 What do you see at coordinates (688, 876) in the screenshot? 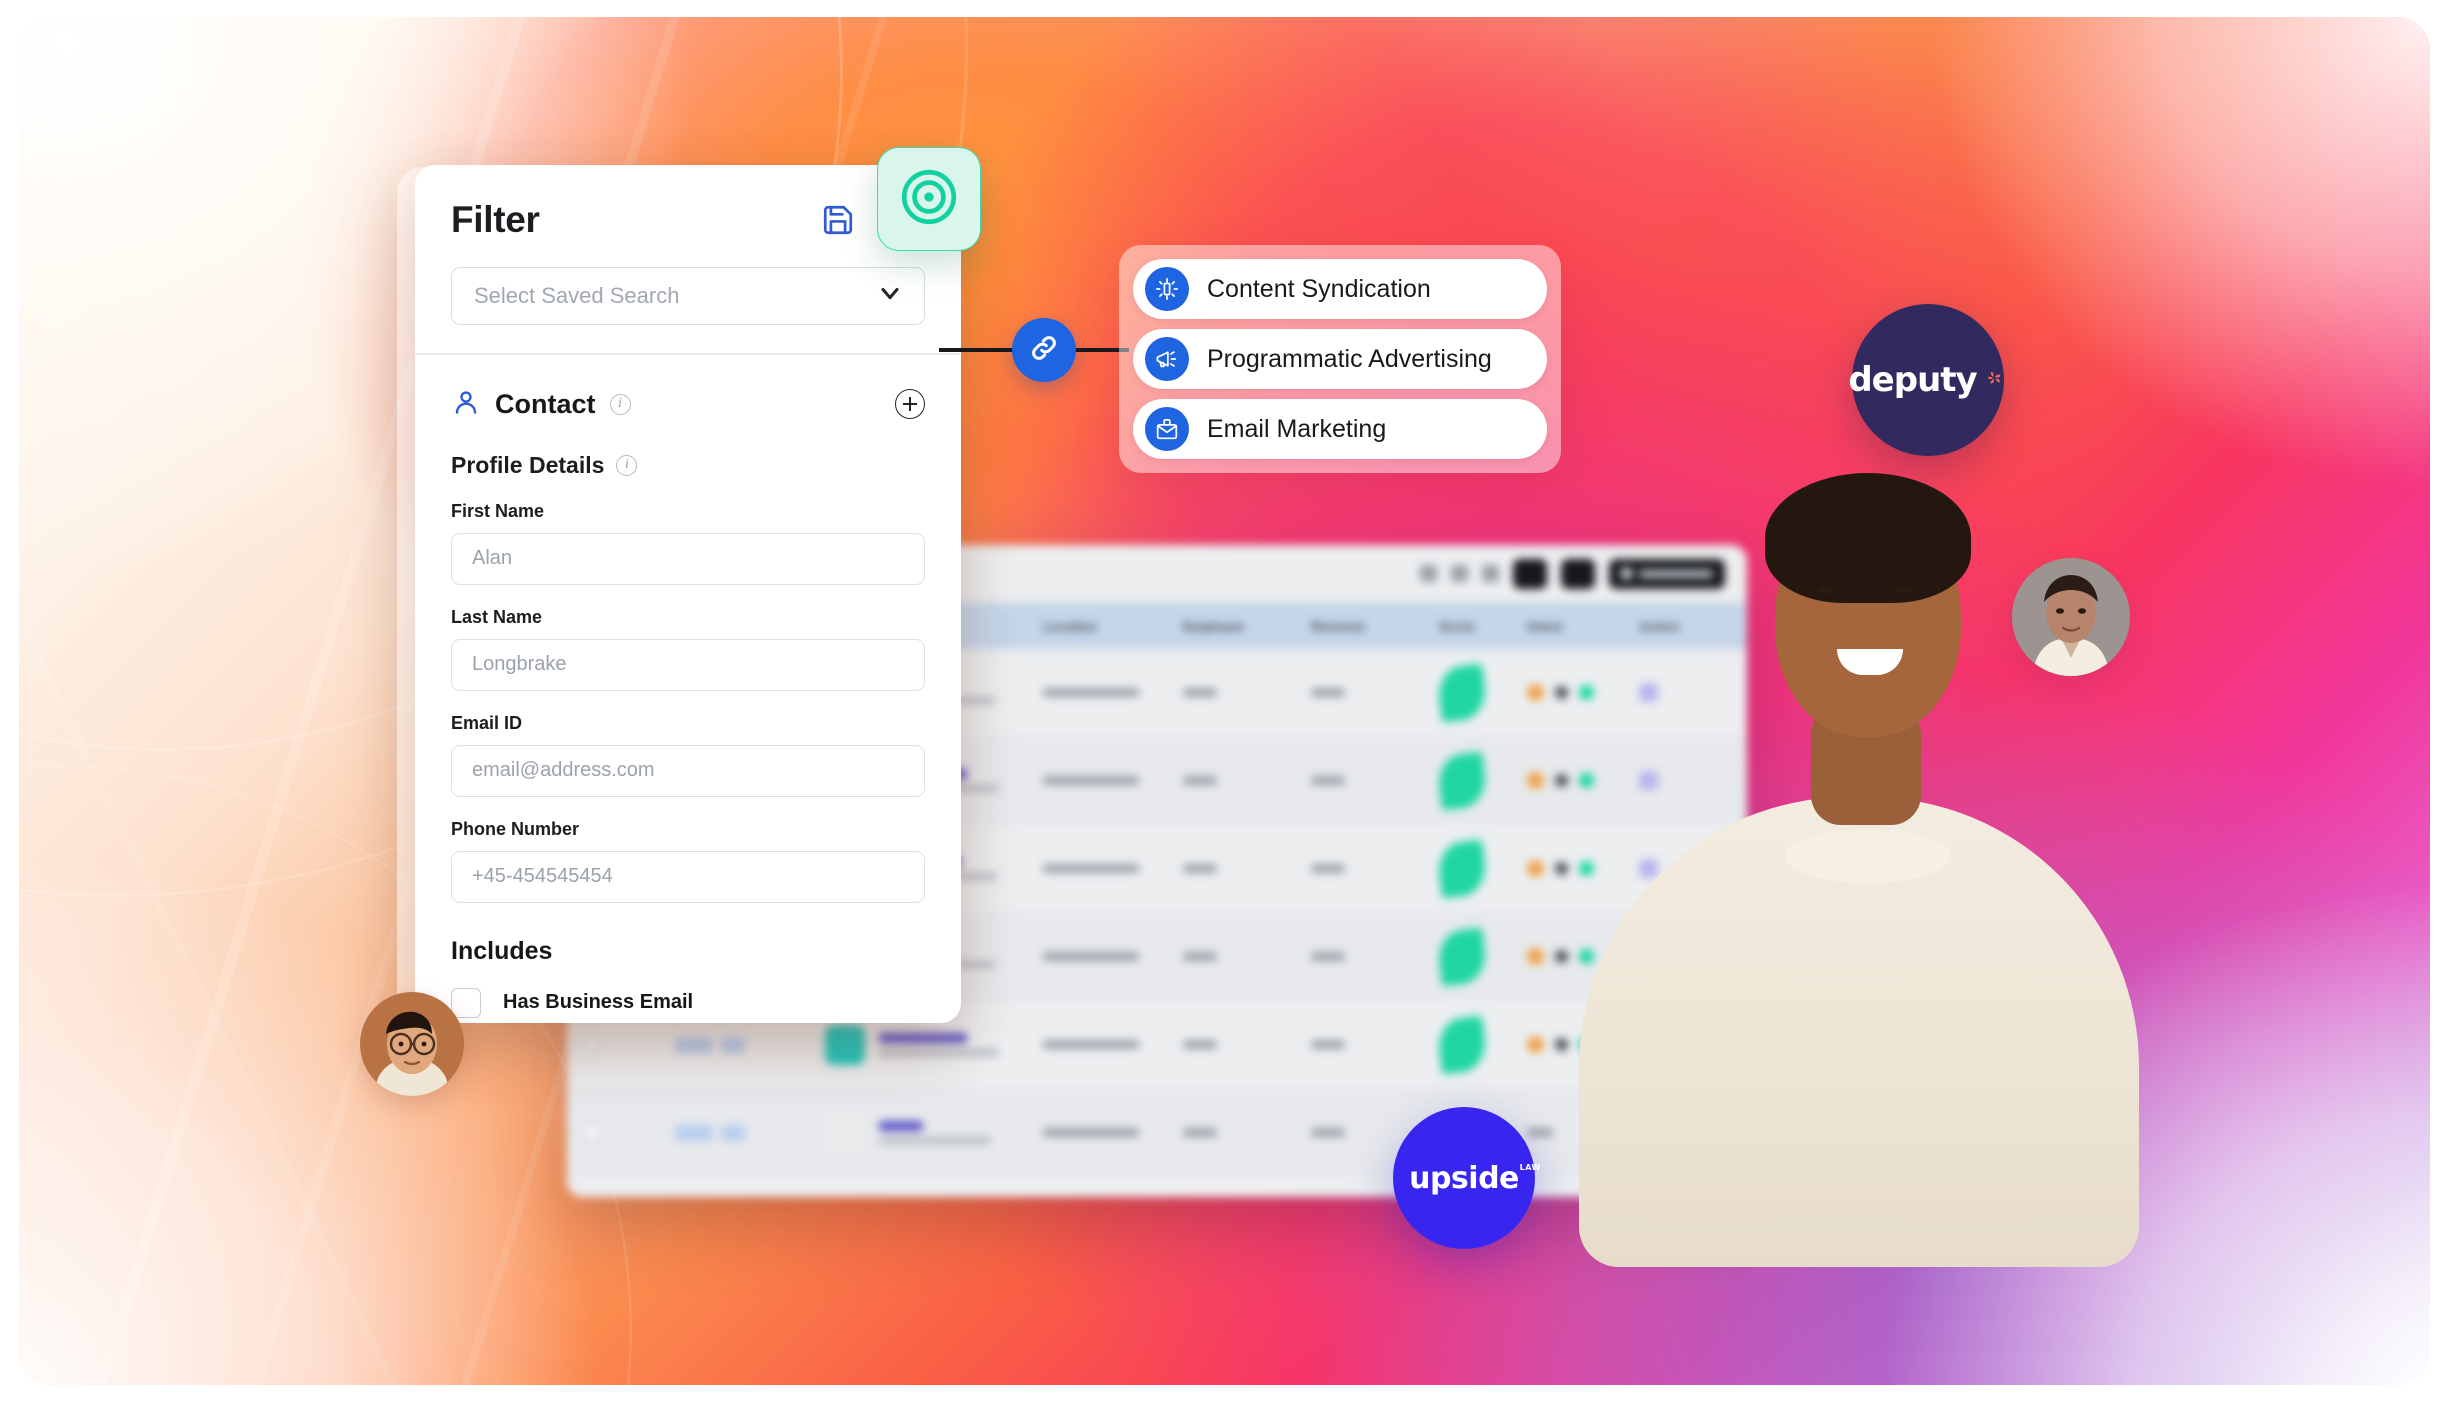
I see `phone-number-input: +45-454545454` at bounding box center [688, 876].